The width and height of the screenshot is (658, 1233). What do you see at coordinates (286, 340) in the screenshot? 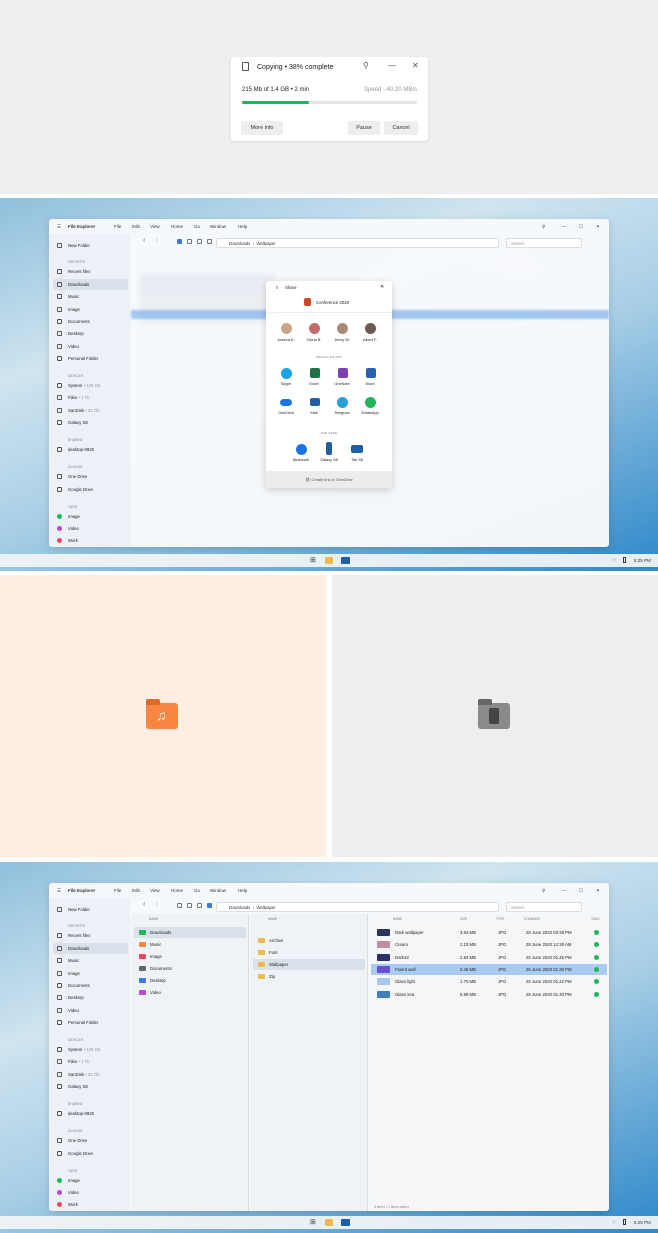
I see `contact-jessica: Jessica K.` at bounding box center [286, 340].